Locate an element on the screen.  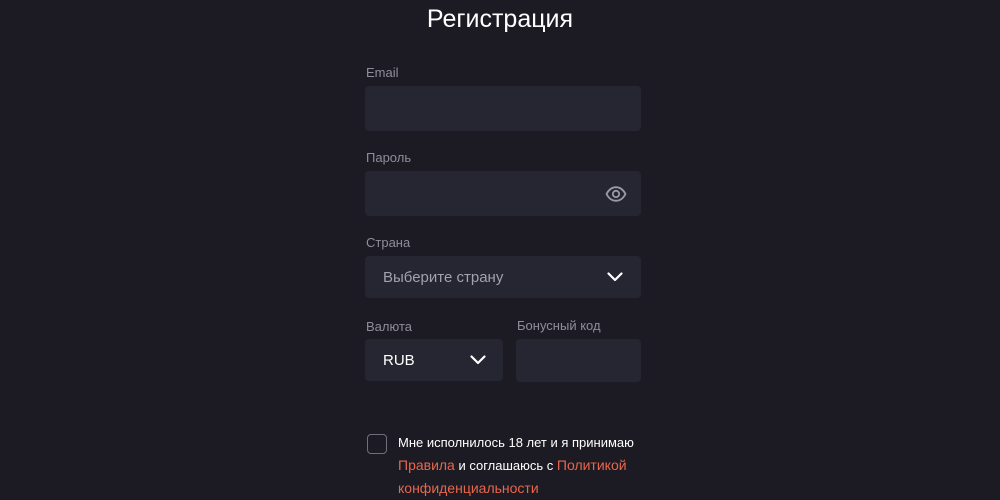
bonus-code-field is located at coordinates (578, 360).